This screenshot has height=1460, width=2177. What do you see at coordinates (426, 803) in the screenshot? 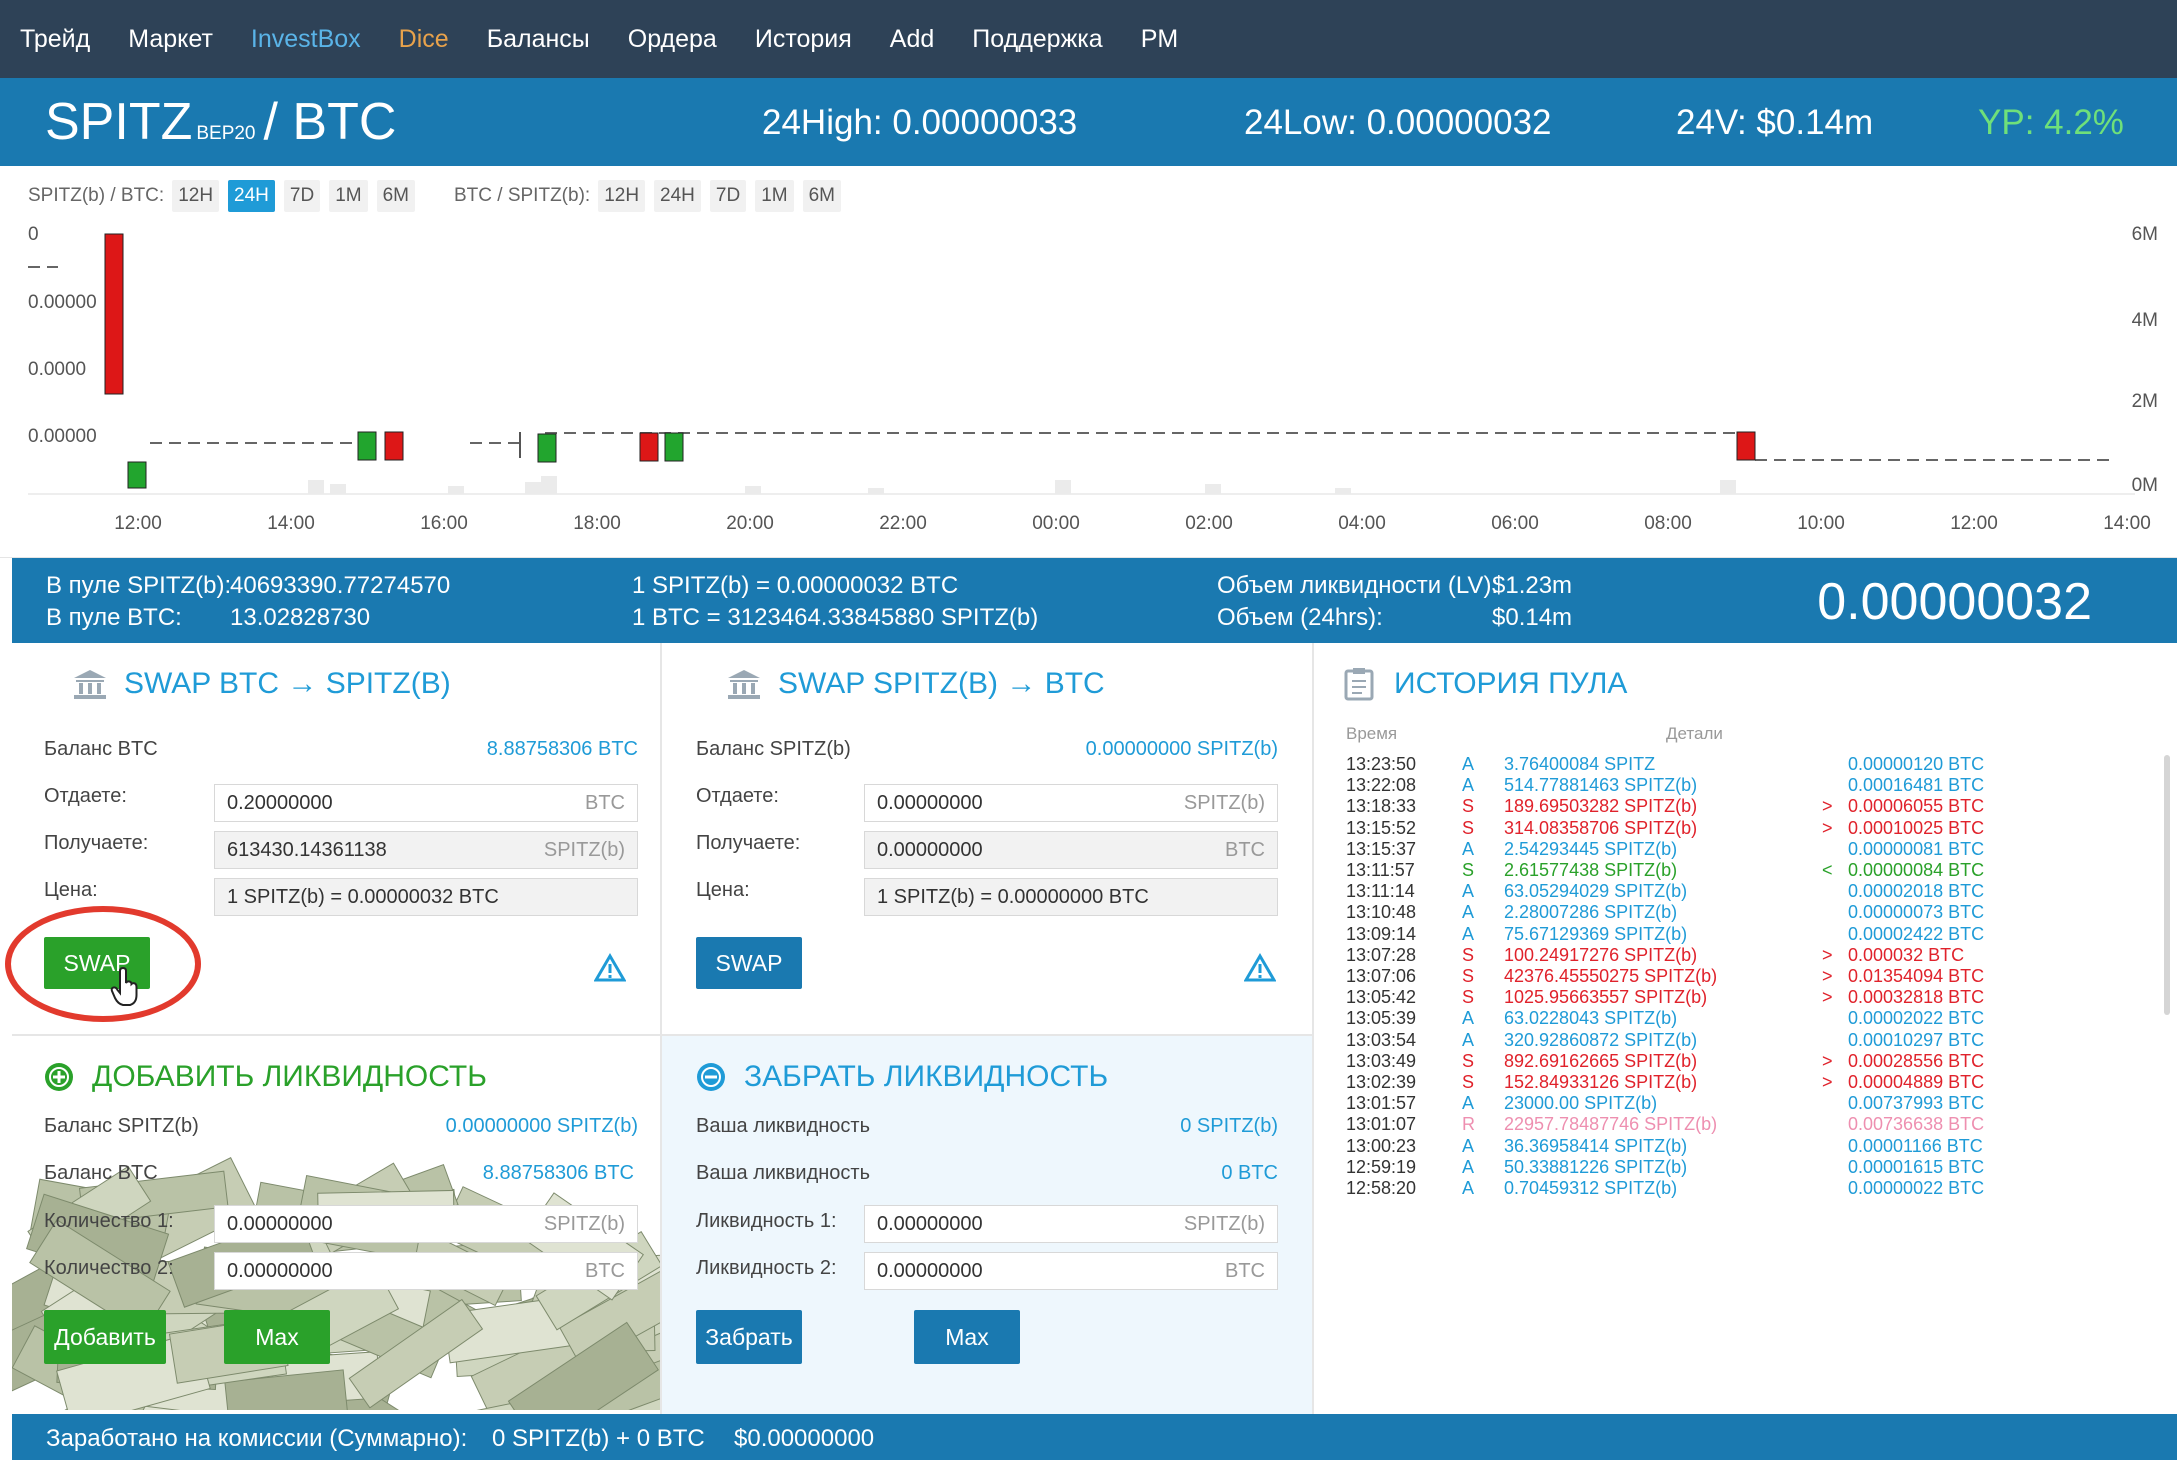
I see `give-btc-input: 0.20000000 BTC` at bounding box center [426, 803].